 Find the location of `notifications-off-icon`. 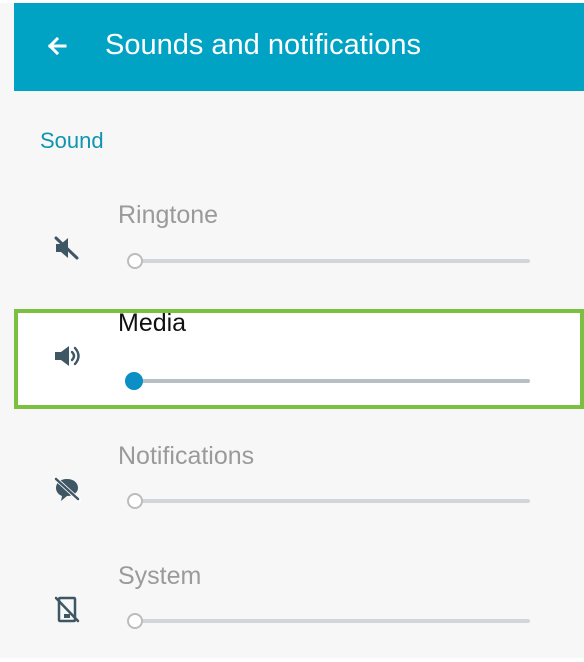

notifications-off-icon is located at coordinates (67, 489).